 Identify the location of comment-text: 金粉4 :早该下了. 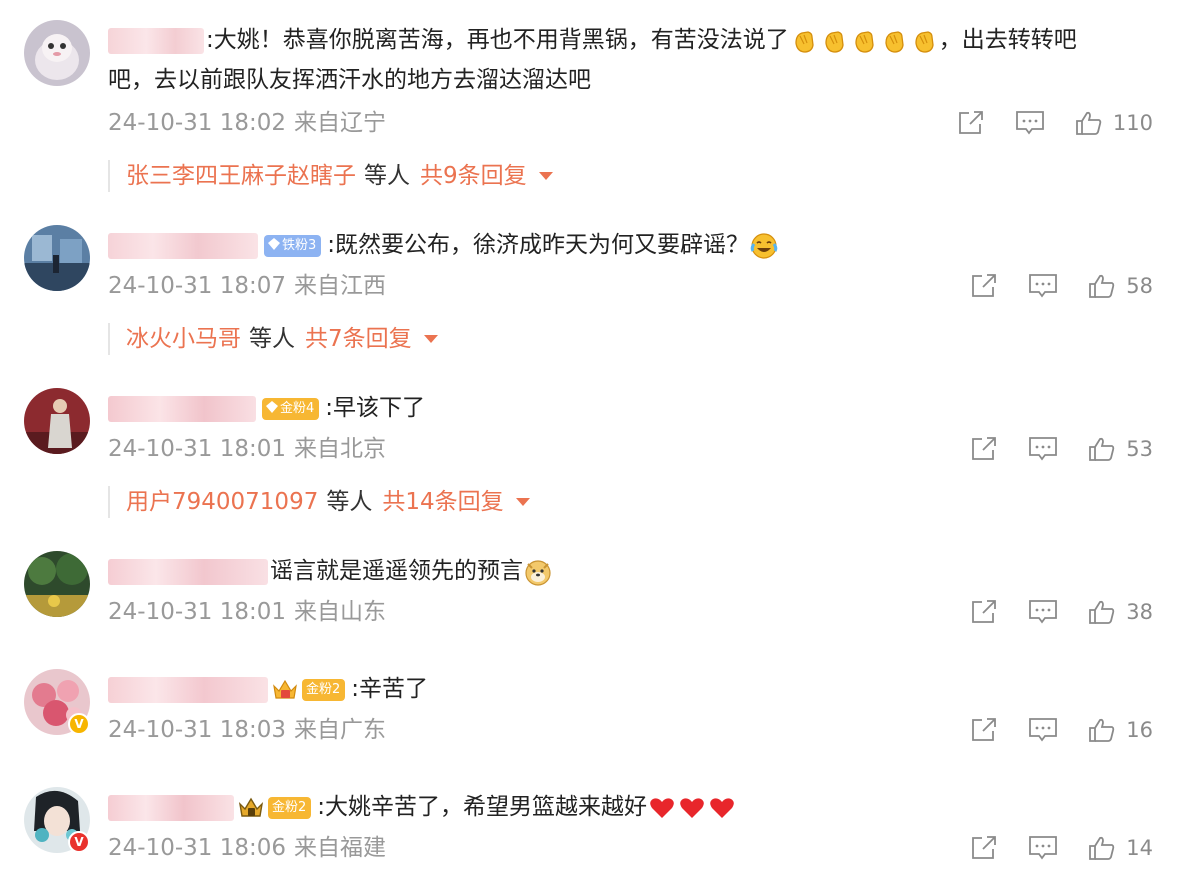
(625, 408).